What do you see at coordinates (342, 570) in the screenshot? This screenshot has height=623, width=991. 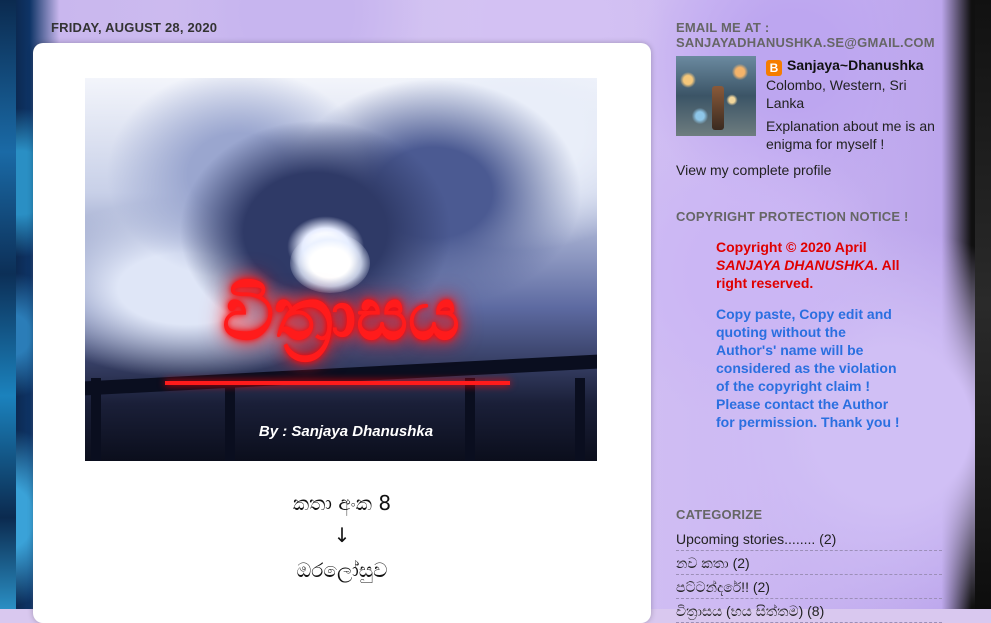 I see `story-title: ඔරලෝසුව` at bounding box center [342, 570].